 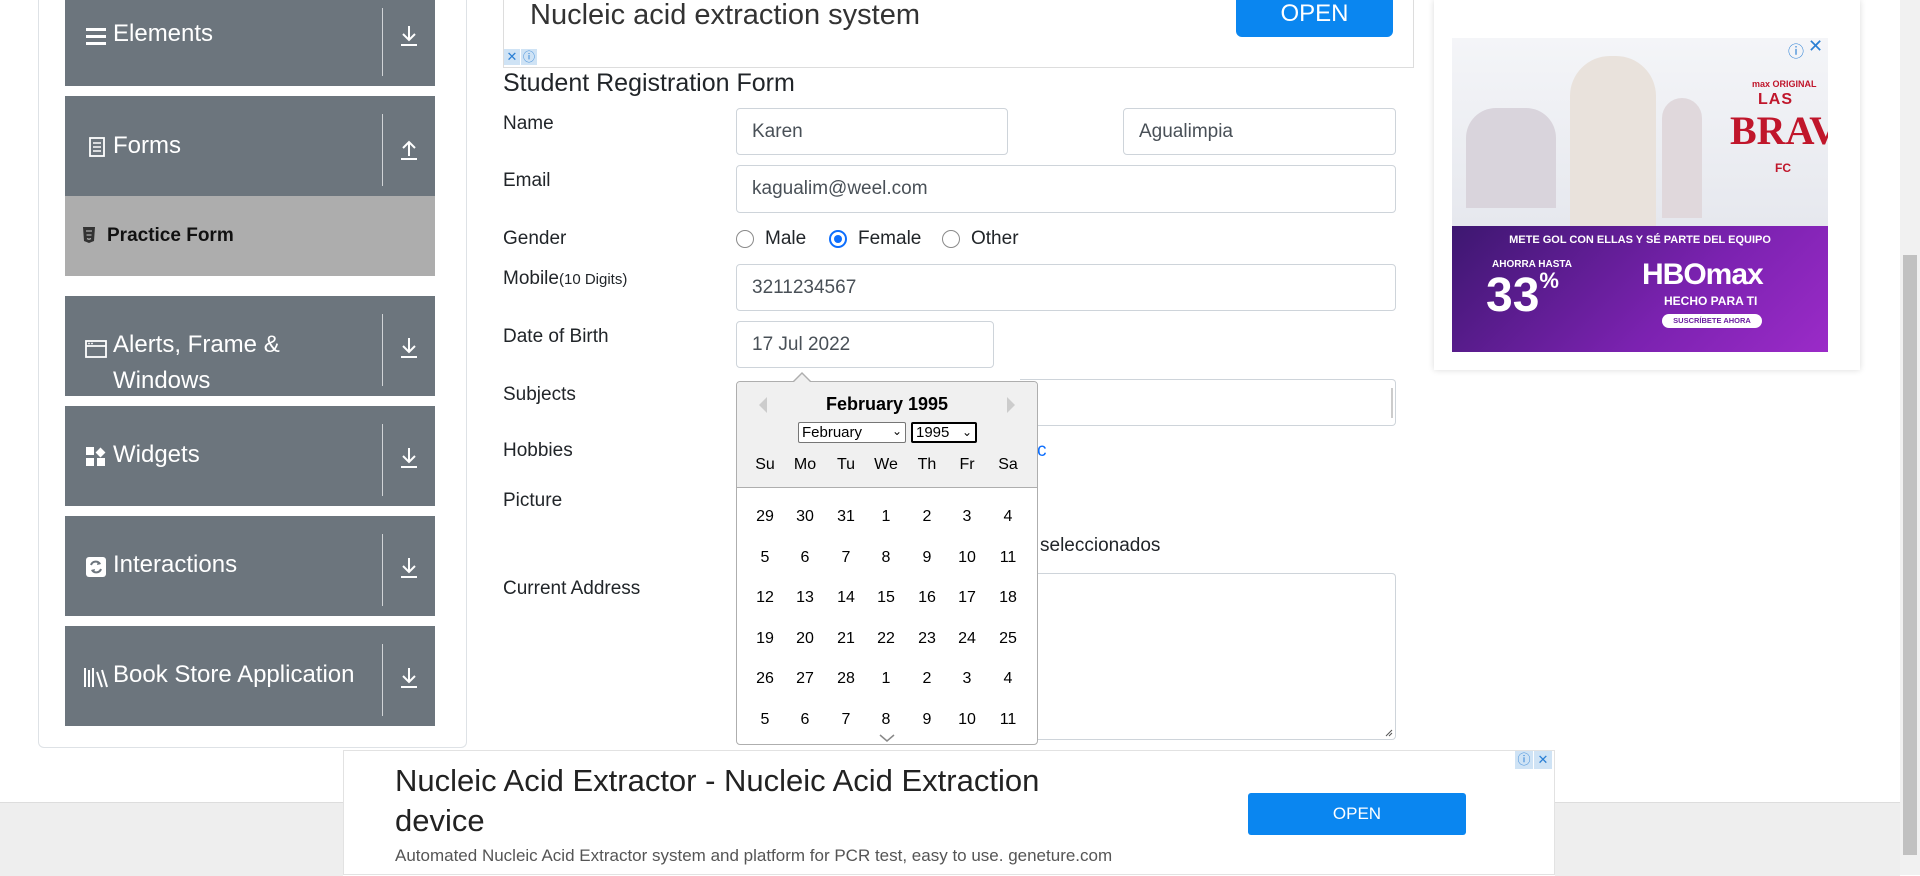 I want to click on mobile-input: 3211234567, so click(x=1066, y=287).